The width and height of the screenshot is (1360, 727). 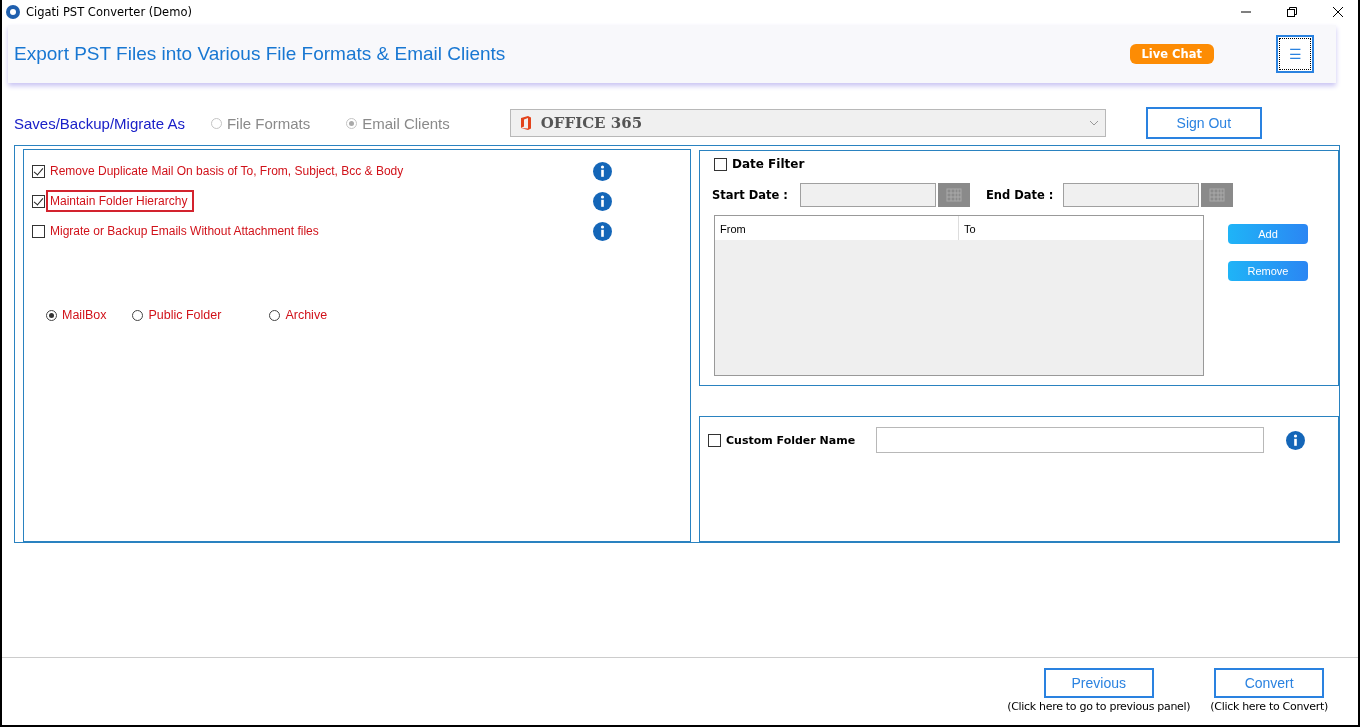 What do you see at coordinates (99, 123) in the screenshot?
I see `save-as-label: Saves/Backup/Migrate As` at bounding box center [99, 123].